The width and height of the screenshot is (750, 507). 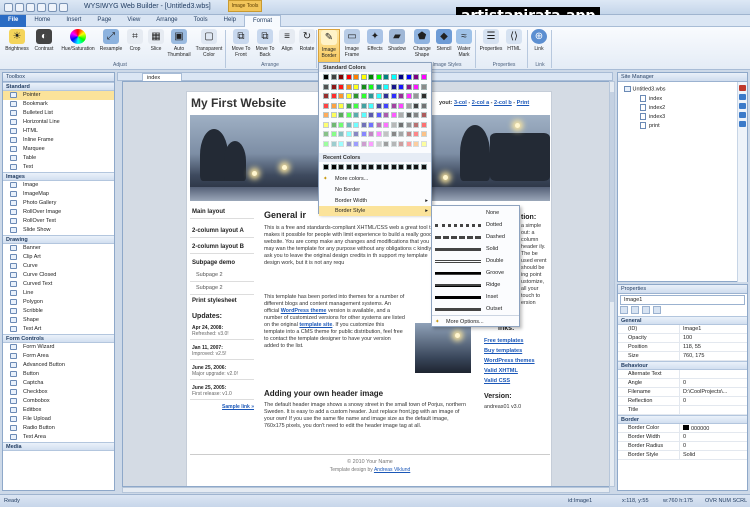 I want to click on toolbox-item: Advanced Button, so click(x=58, y=365).